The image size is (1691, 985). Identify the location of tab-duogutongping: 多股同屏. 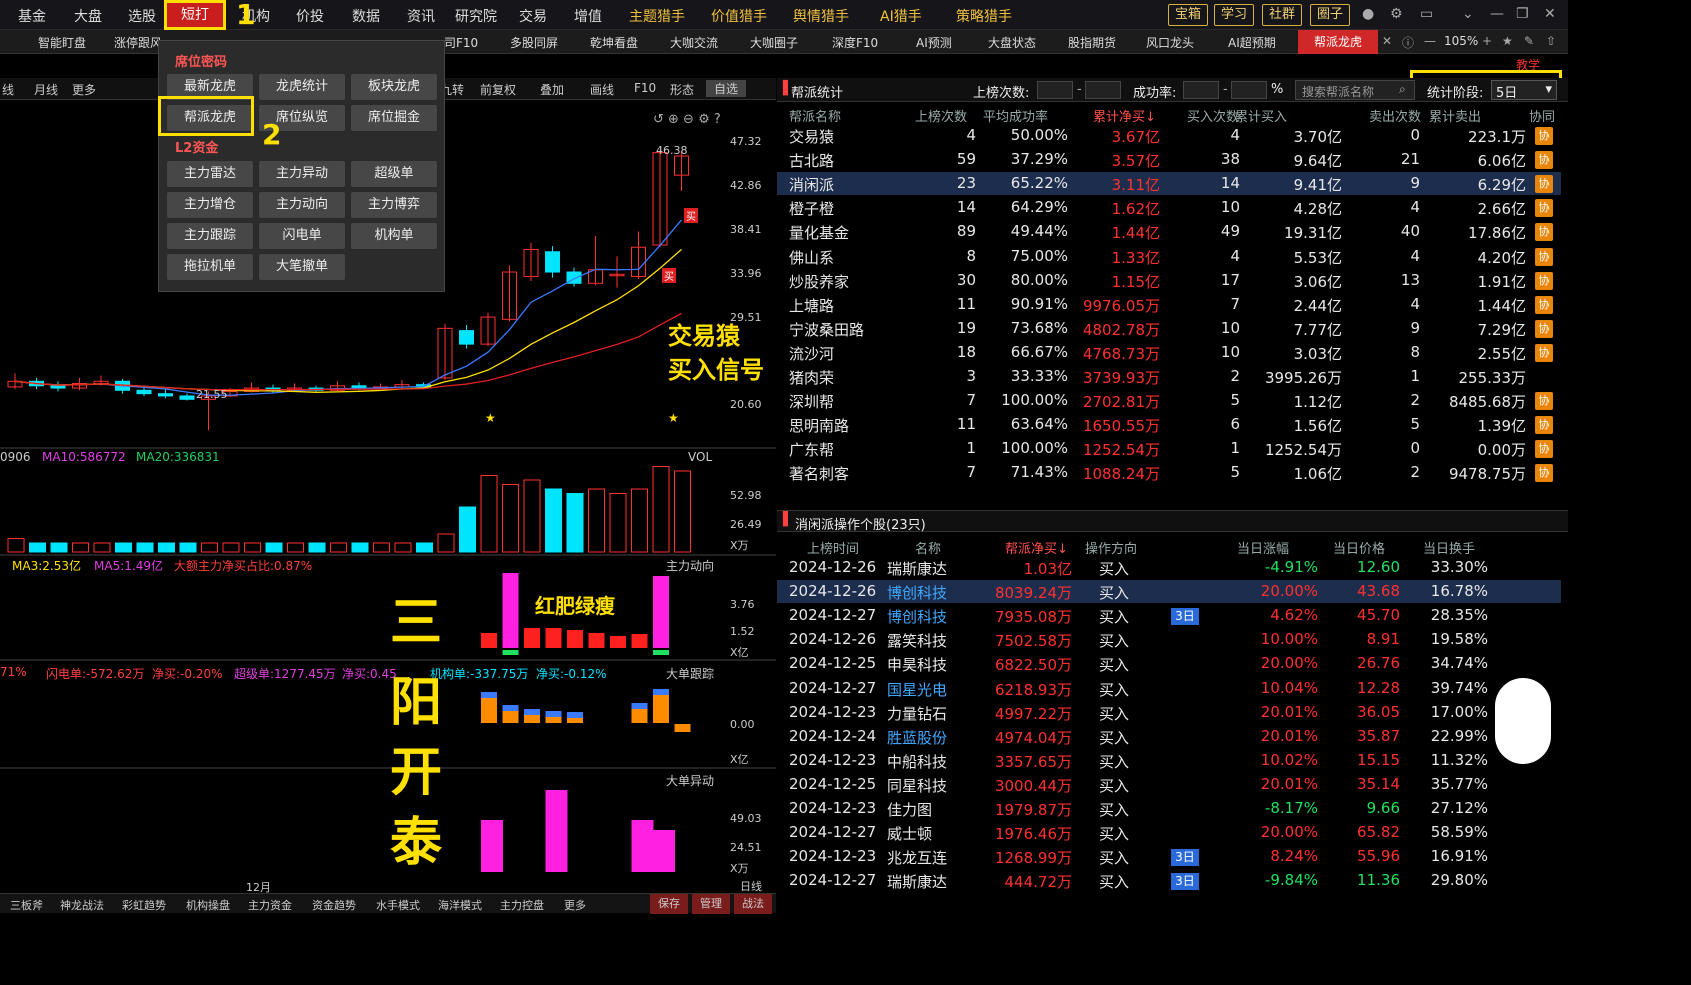
(534, 42).